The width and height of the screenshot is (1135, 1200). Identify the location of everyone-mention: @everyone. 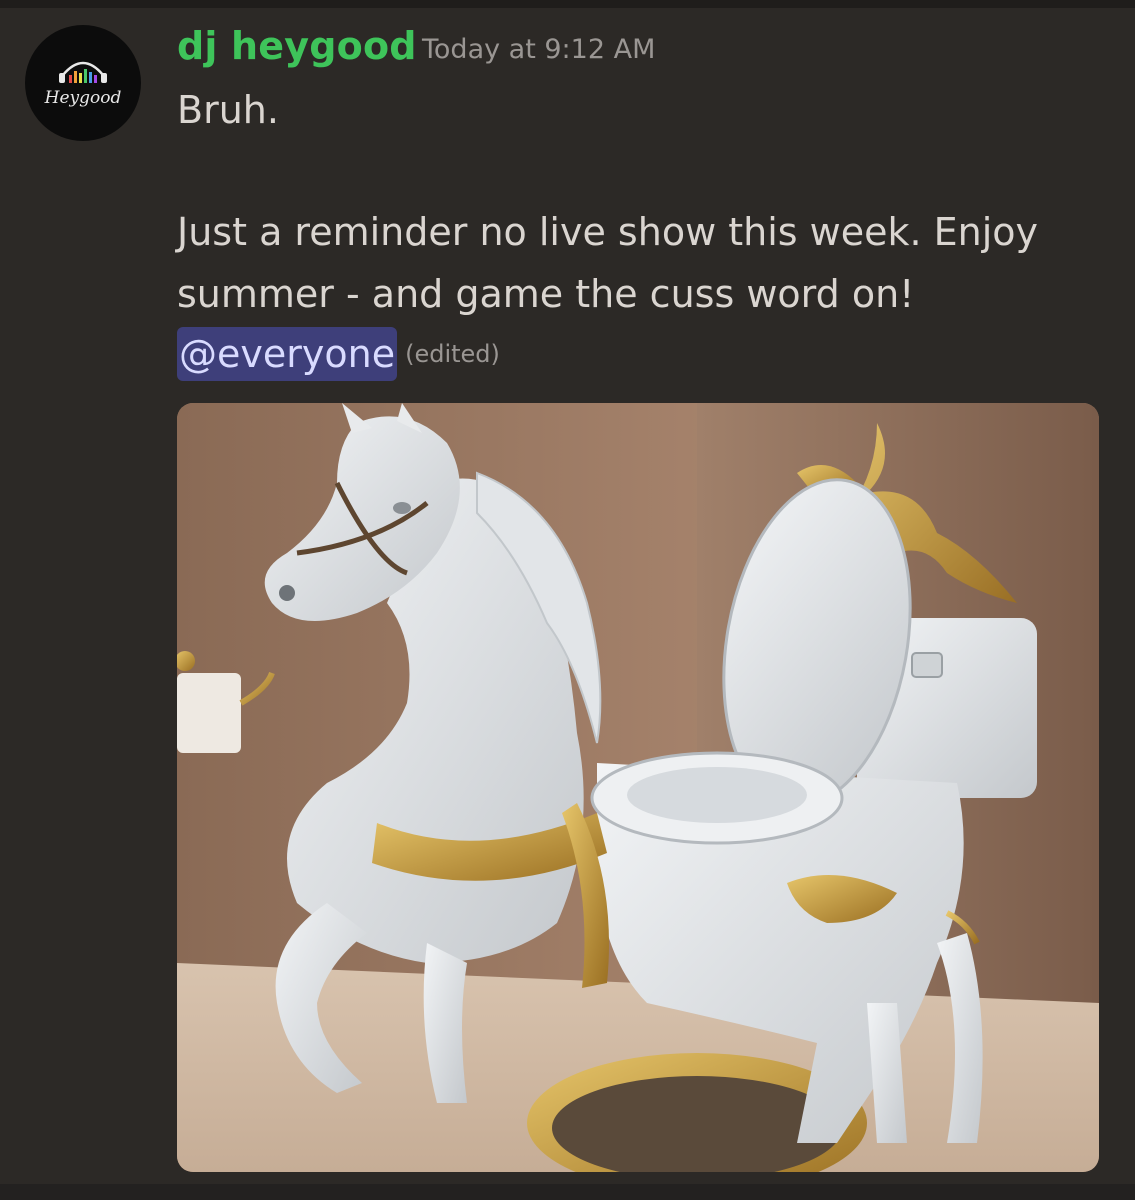
(287, 354).